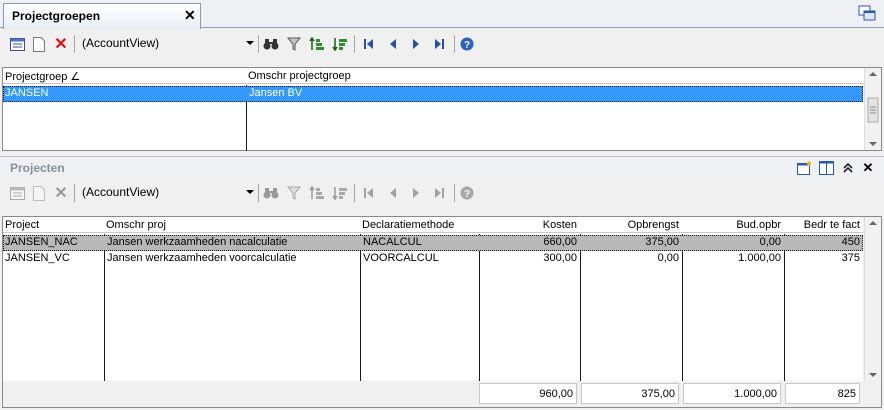 The image size is (884, 410). Describe the element at coordinates (56, 16) in the screenshot. I see `tab-title: Projectgroepen` at that location.